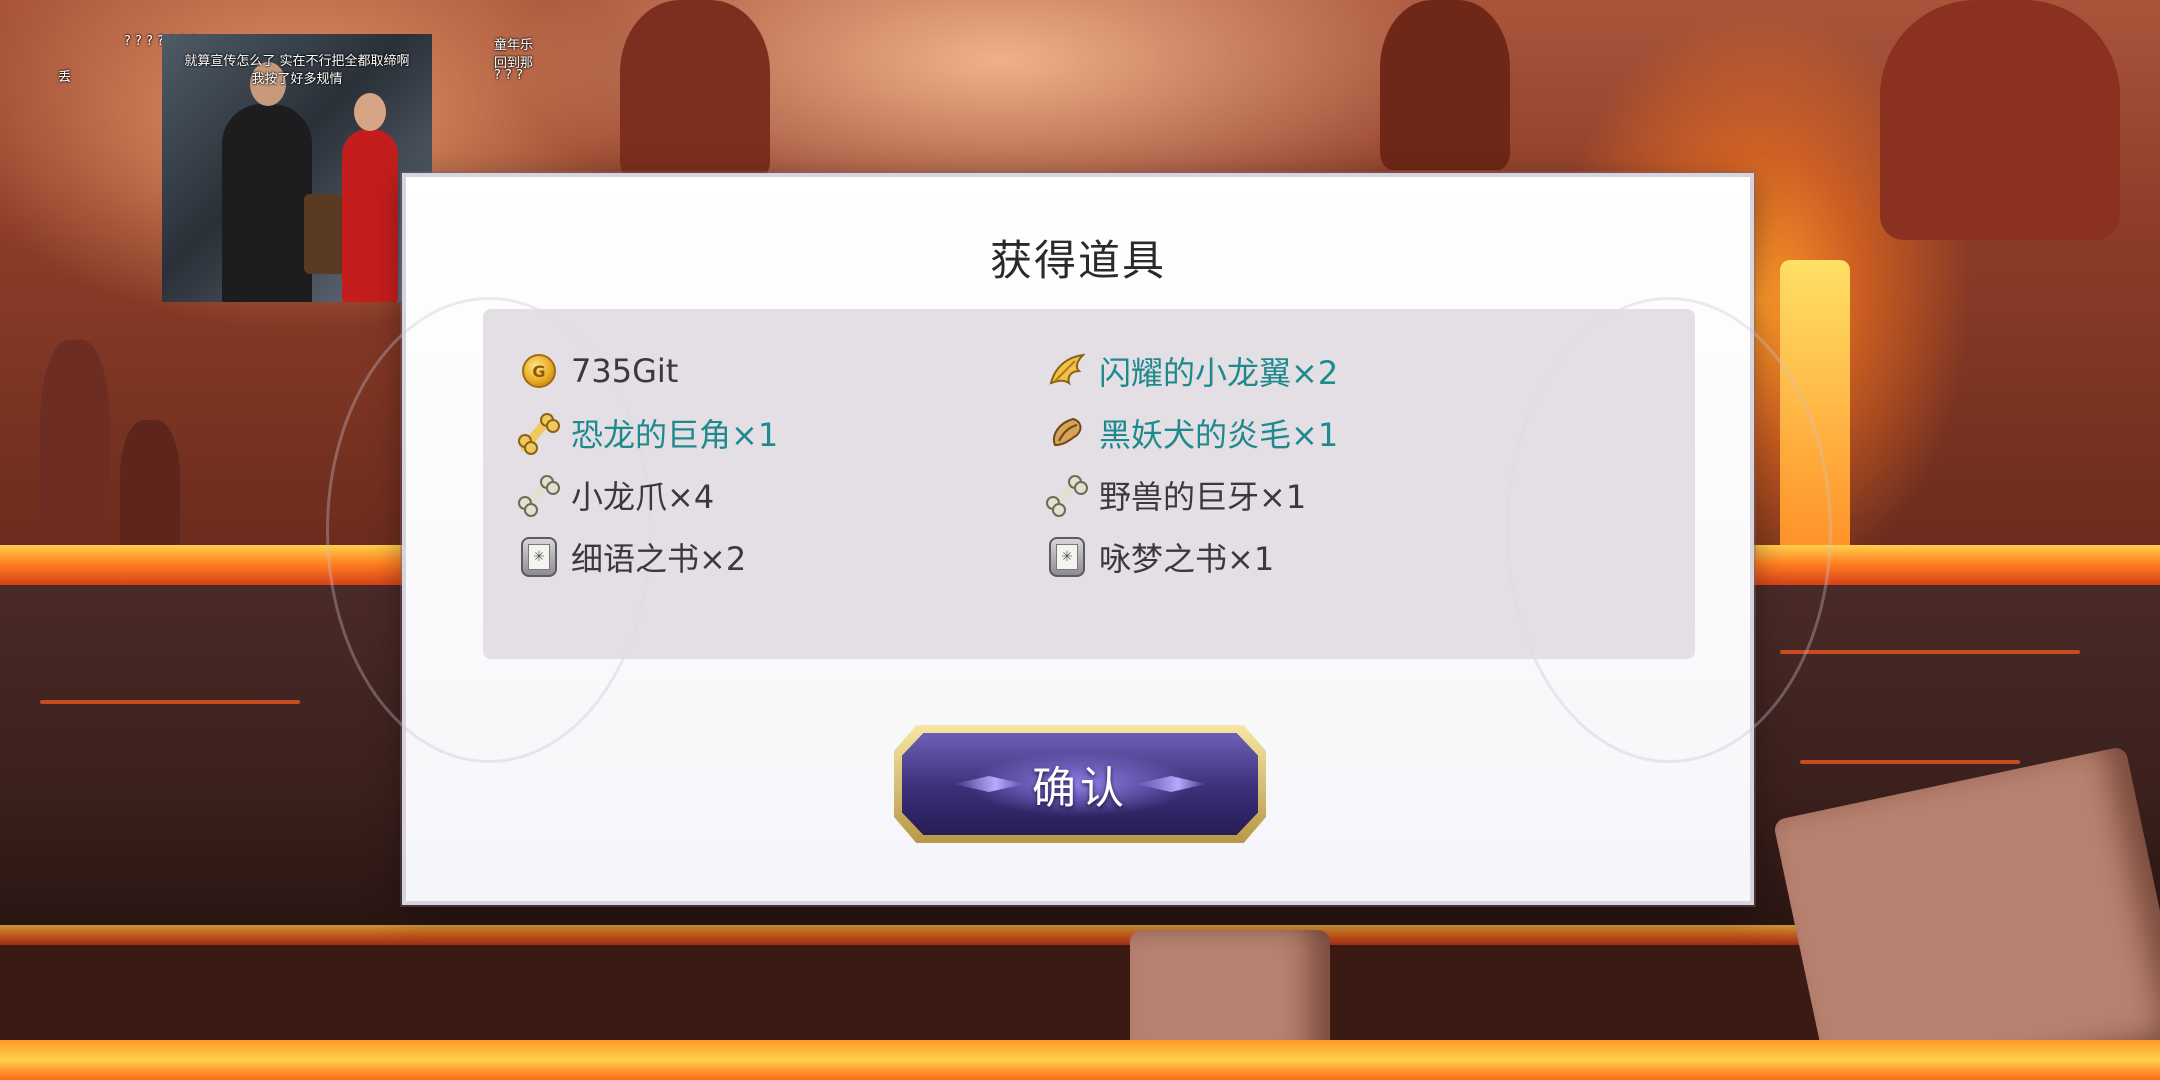 Image resolution: width=2160 pixels, height=1080 pixels. What do you see at coordinates (625, 371) in the screenshot?
I see `reward-item-label: 735Git` at bounding box center [625, 371].